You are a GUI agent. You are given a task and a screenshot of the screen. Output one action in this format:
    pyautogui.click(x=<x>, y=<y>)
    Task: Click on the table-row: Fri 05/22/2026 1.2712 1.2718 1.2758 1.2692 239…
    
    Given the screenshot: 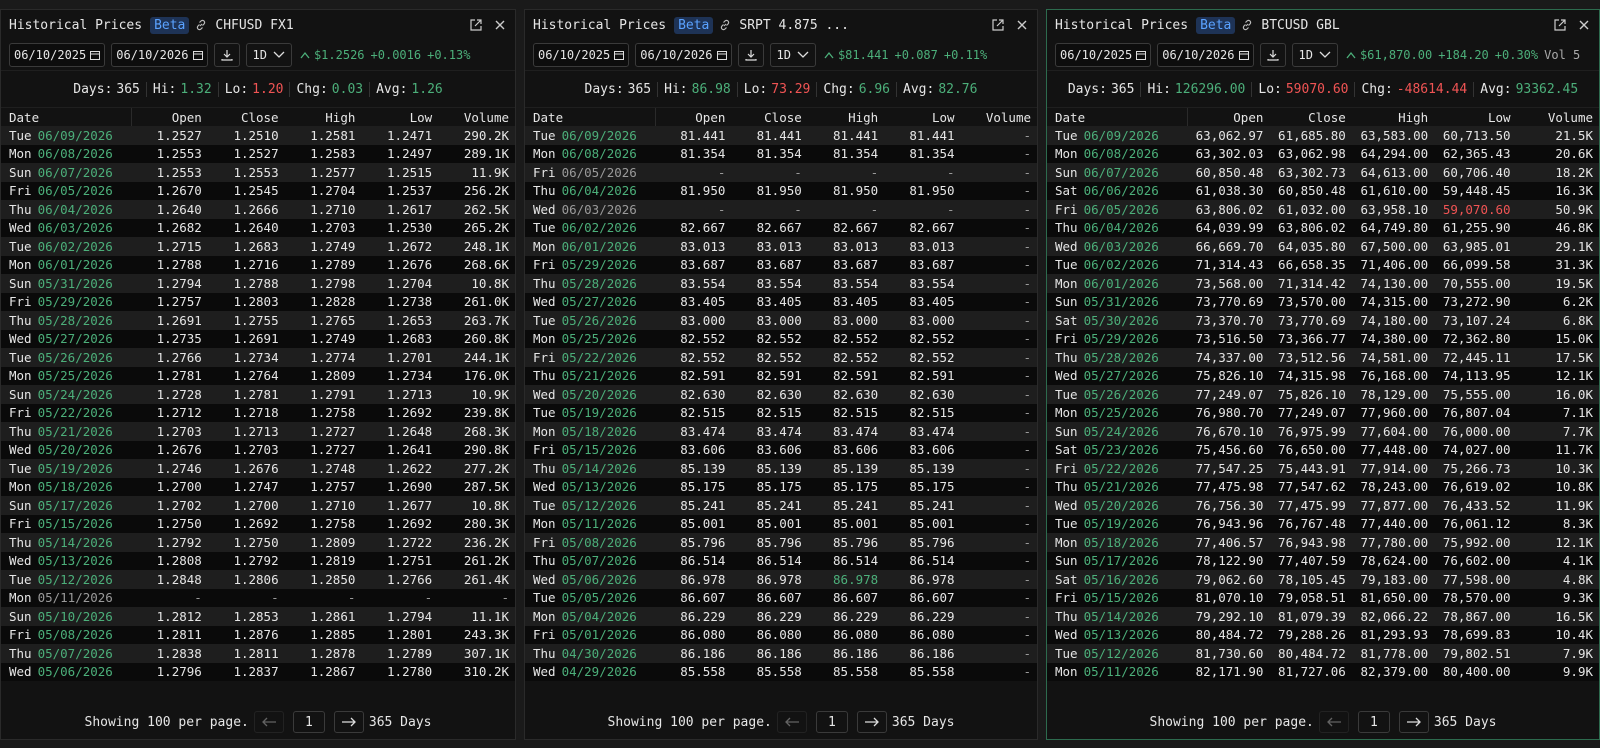 What is the action you would take?
    pyautogui.click(x=258, y=412)
    